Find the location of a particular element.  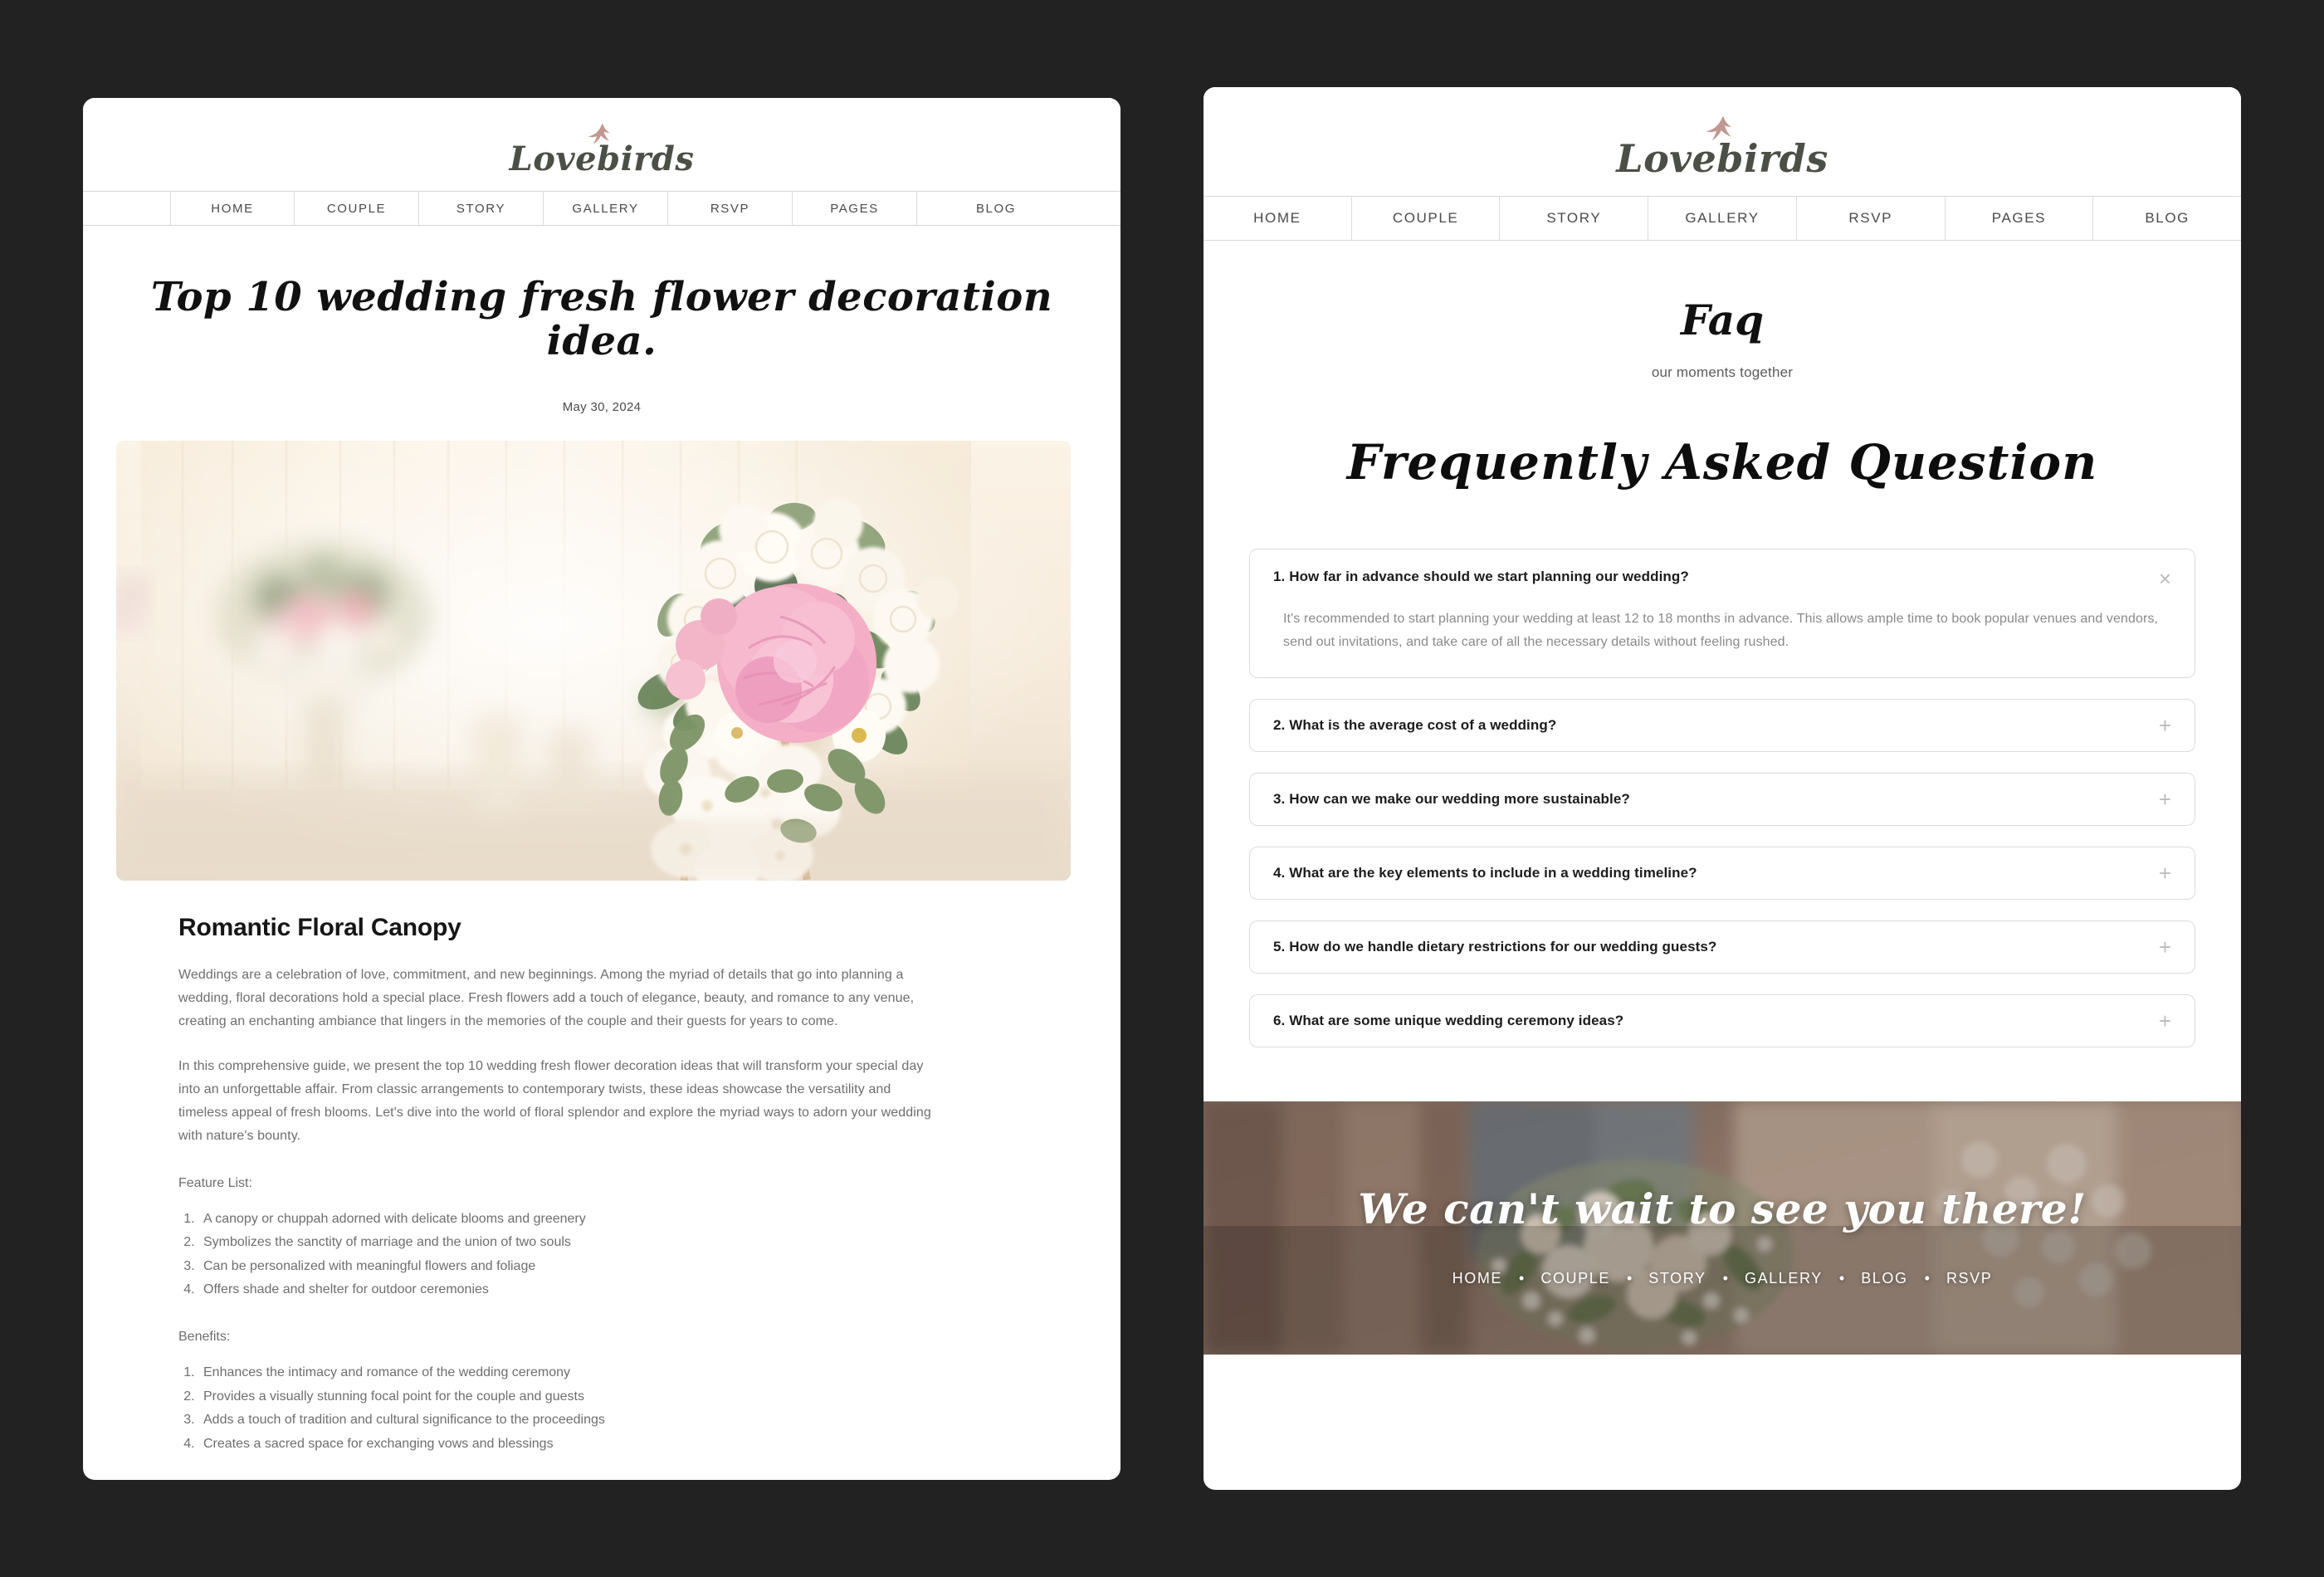

footer-nav-item-rsvp: RSVP is located at coordinates (1969, 1278).